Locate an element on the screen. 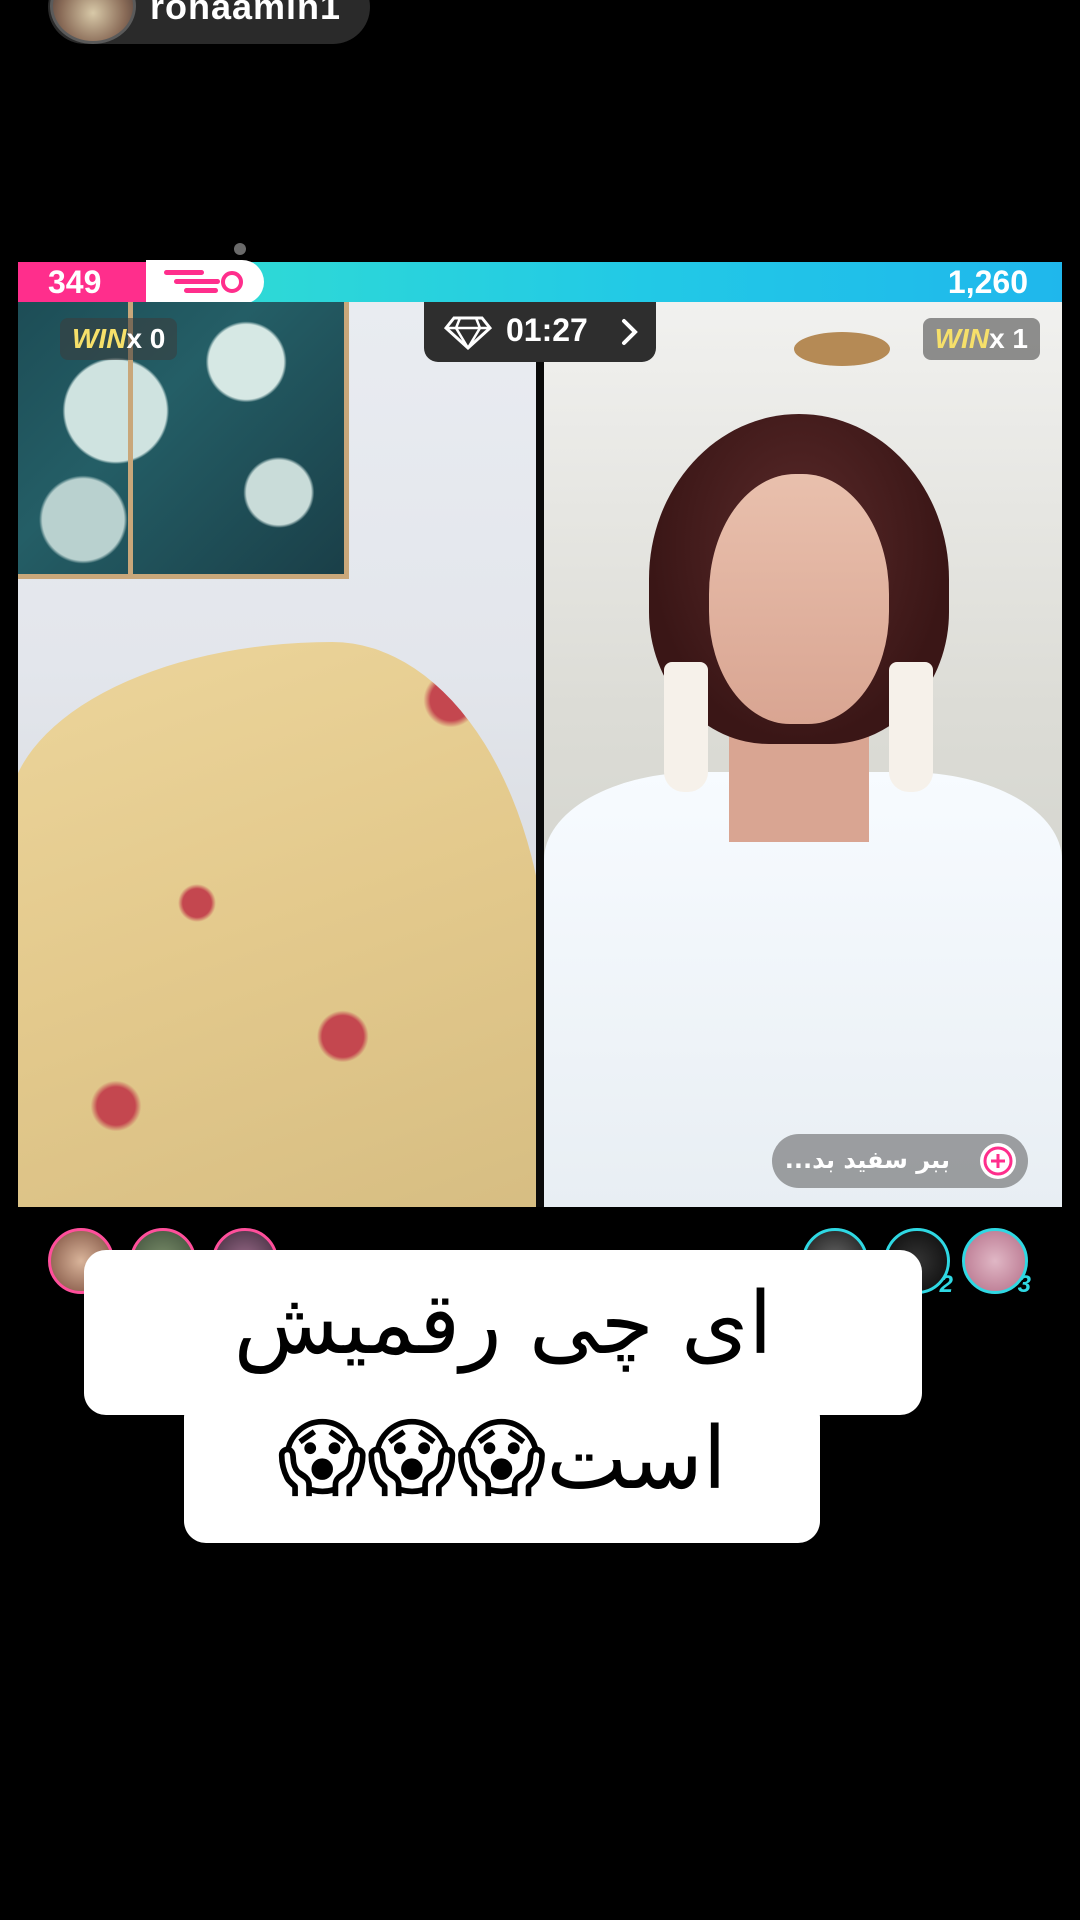 The width and height of the screenshot is (1080, 1920). right-win-badge: WINx 1 is located at coordinates (981, 339).